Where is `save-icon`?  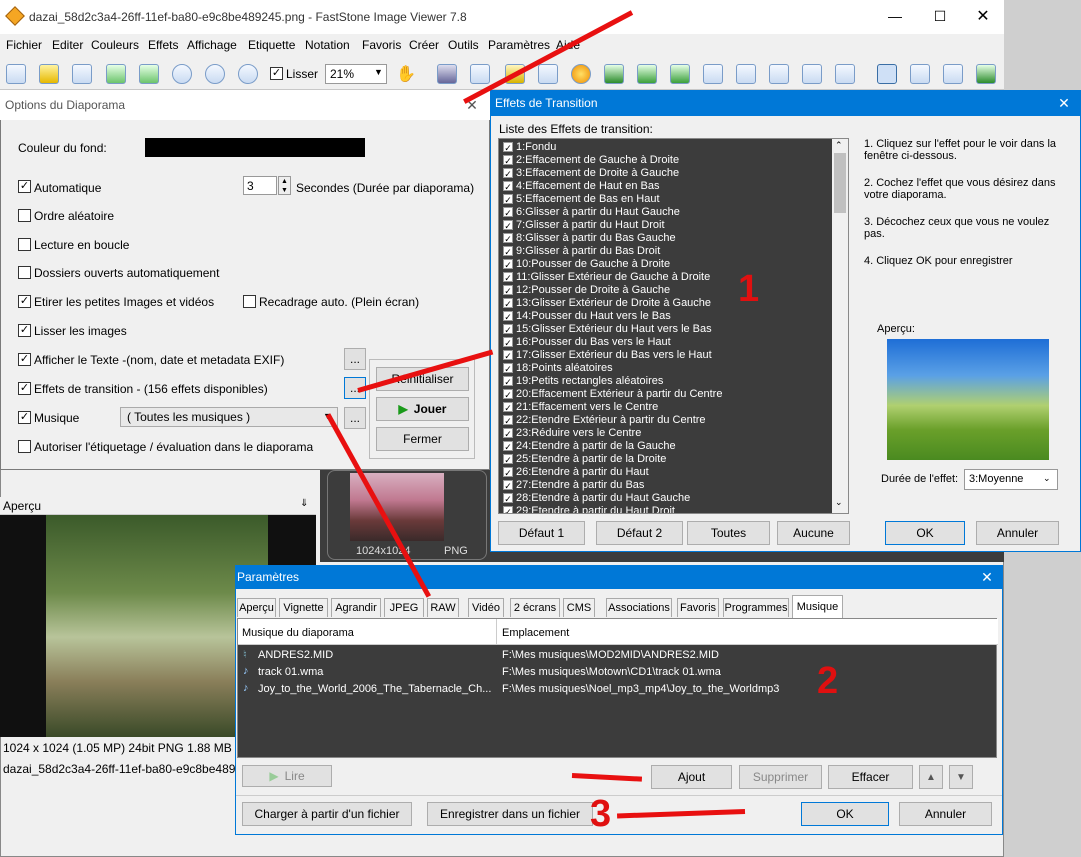 save-icon is located at coordinates (82, 74).